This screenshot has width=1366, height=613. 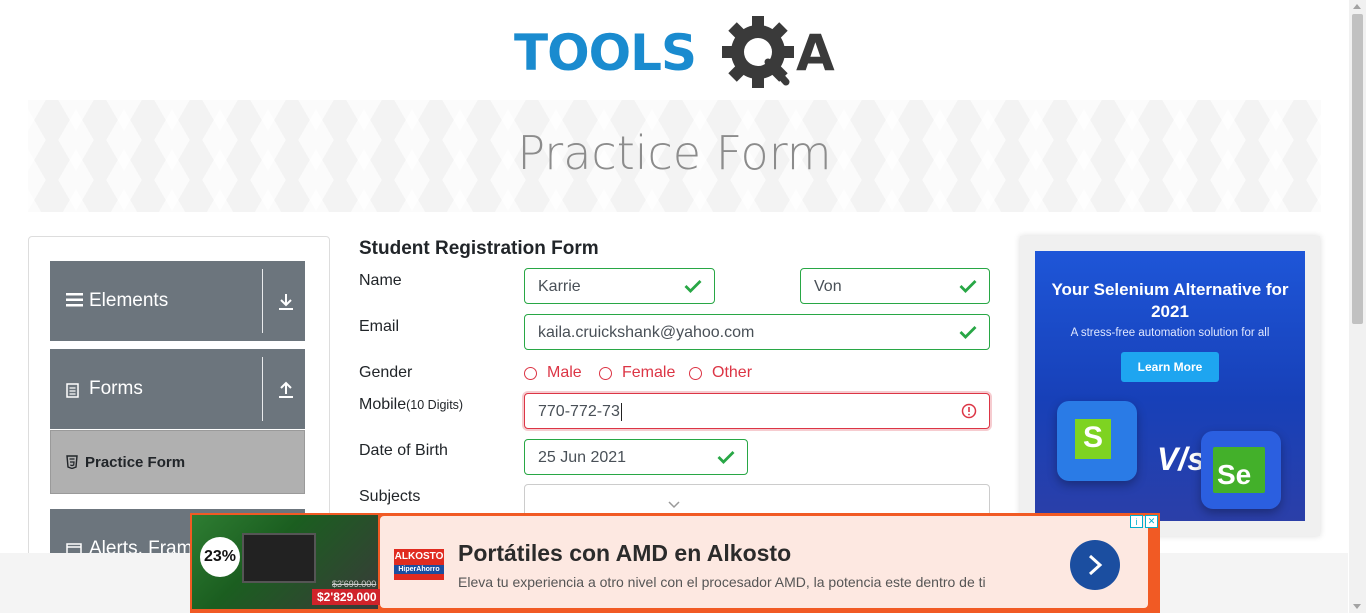 I want to click on first-name-input: Karrie, so click(x=619, y=286).